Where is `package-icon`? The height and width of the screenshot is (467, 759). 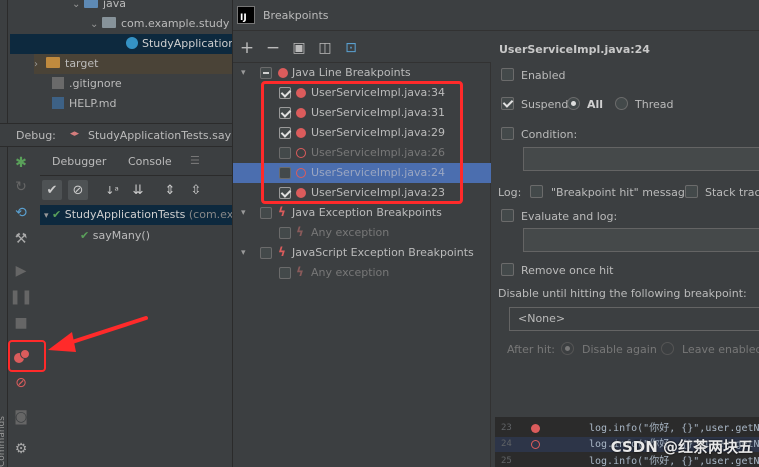 package-icon is located at coordinates (109, 22).